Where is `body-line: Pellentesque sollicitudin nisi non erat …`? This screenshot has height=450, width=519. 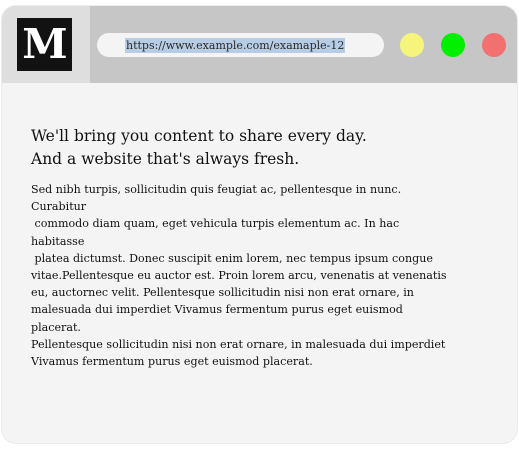
body-line: Pellentesque sollicitudin nisi non erat … is located at coordinates (238, 344).